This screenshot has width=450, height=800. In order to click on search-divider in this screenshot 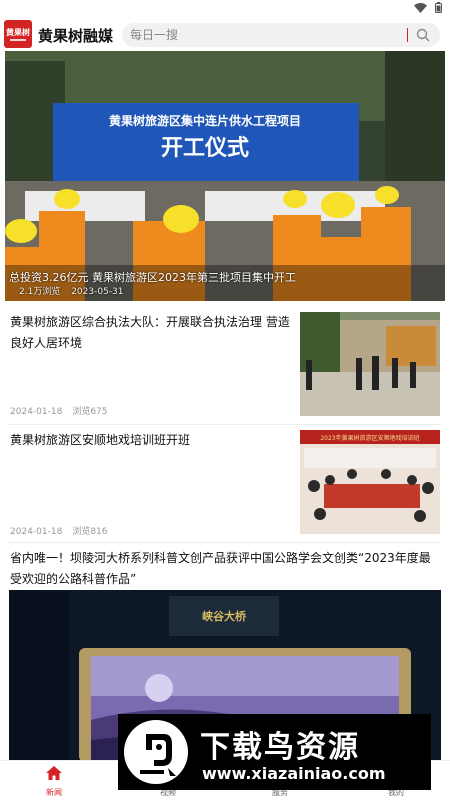, I will do `click(407, 35)`.